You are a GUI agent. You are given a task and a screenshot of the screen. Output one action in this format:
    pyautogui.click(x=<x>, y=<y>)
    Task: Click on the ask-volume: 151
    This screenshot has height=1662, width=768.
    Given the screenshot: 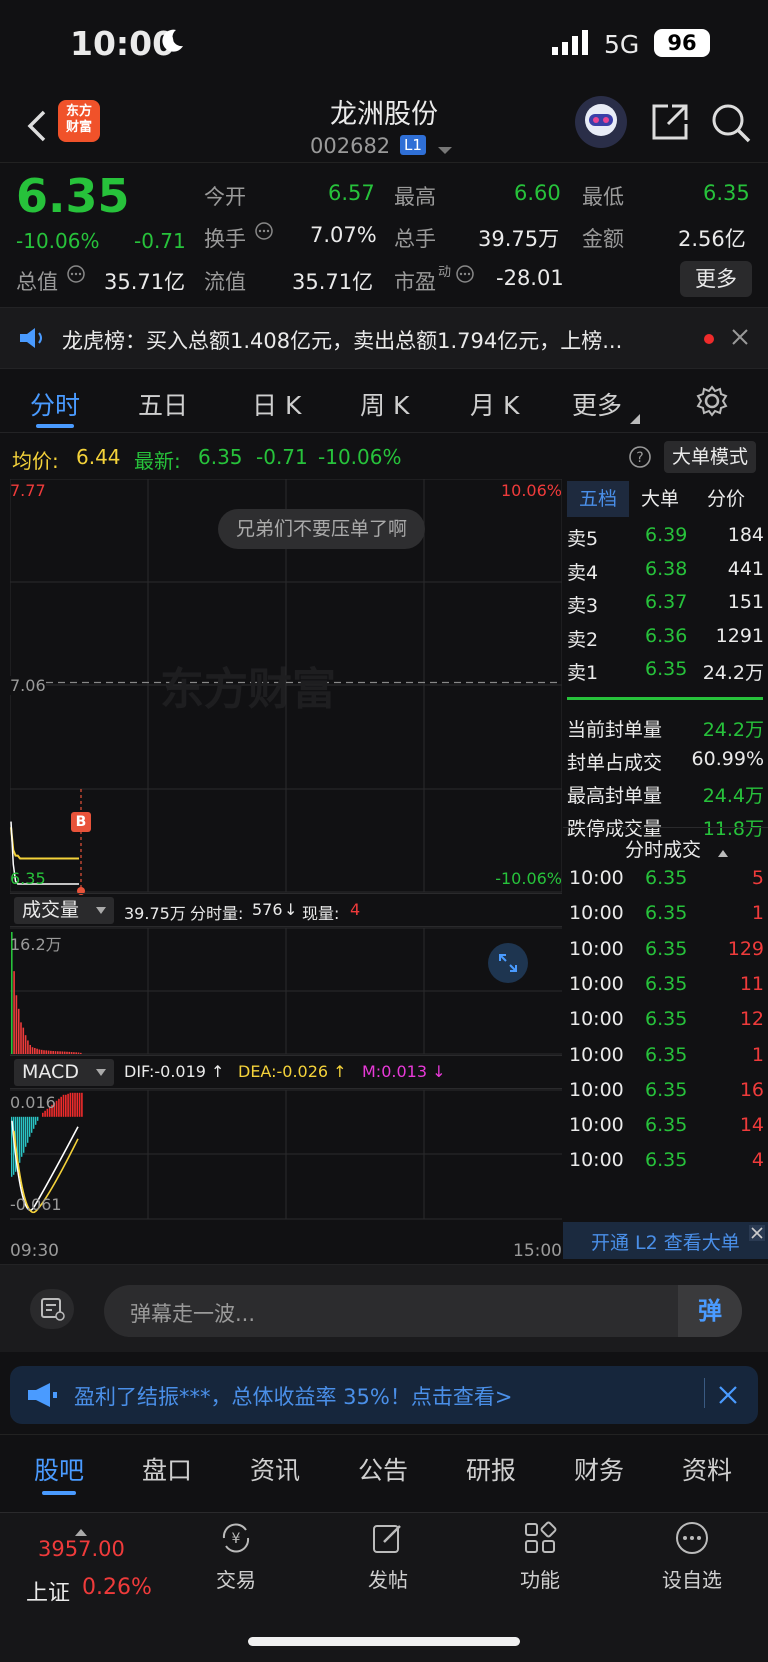 What is the action you would take?
    pyautogui.click(x=745, y=602)
    